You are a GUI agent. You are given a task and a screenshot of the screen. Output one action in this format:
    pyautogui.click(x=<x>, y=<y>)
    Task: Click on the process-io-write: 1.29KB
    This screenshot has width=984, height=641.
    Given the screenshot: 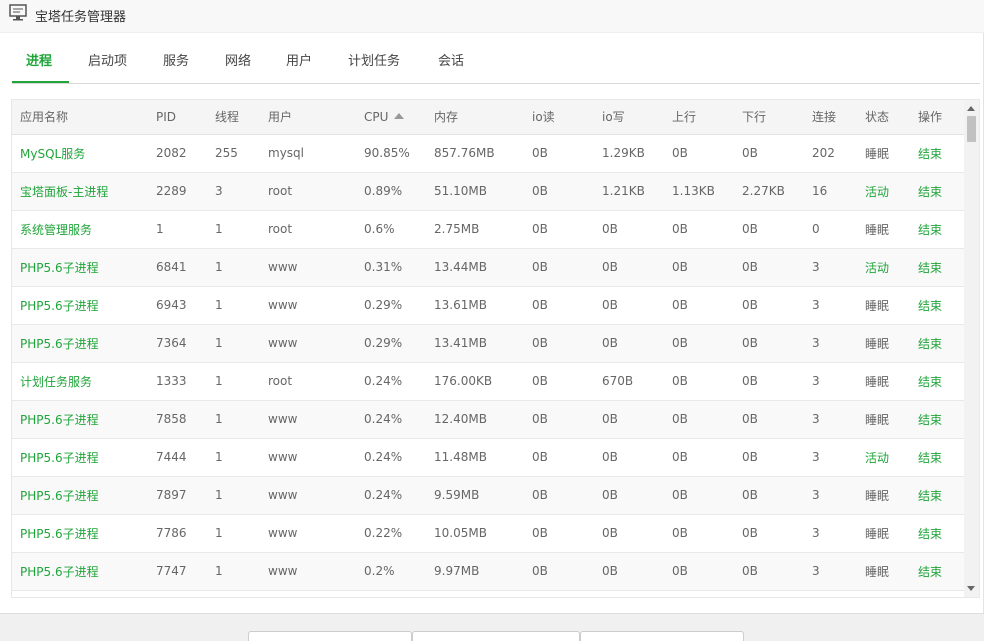 What is the action you would take?
    pyautogui.click(x=629, y=153)
    